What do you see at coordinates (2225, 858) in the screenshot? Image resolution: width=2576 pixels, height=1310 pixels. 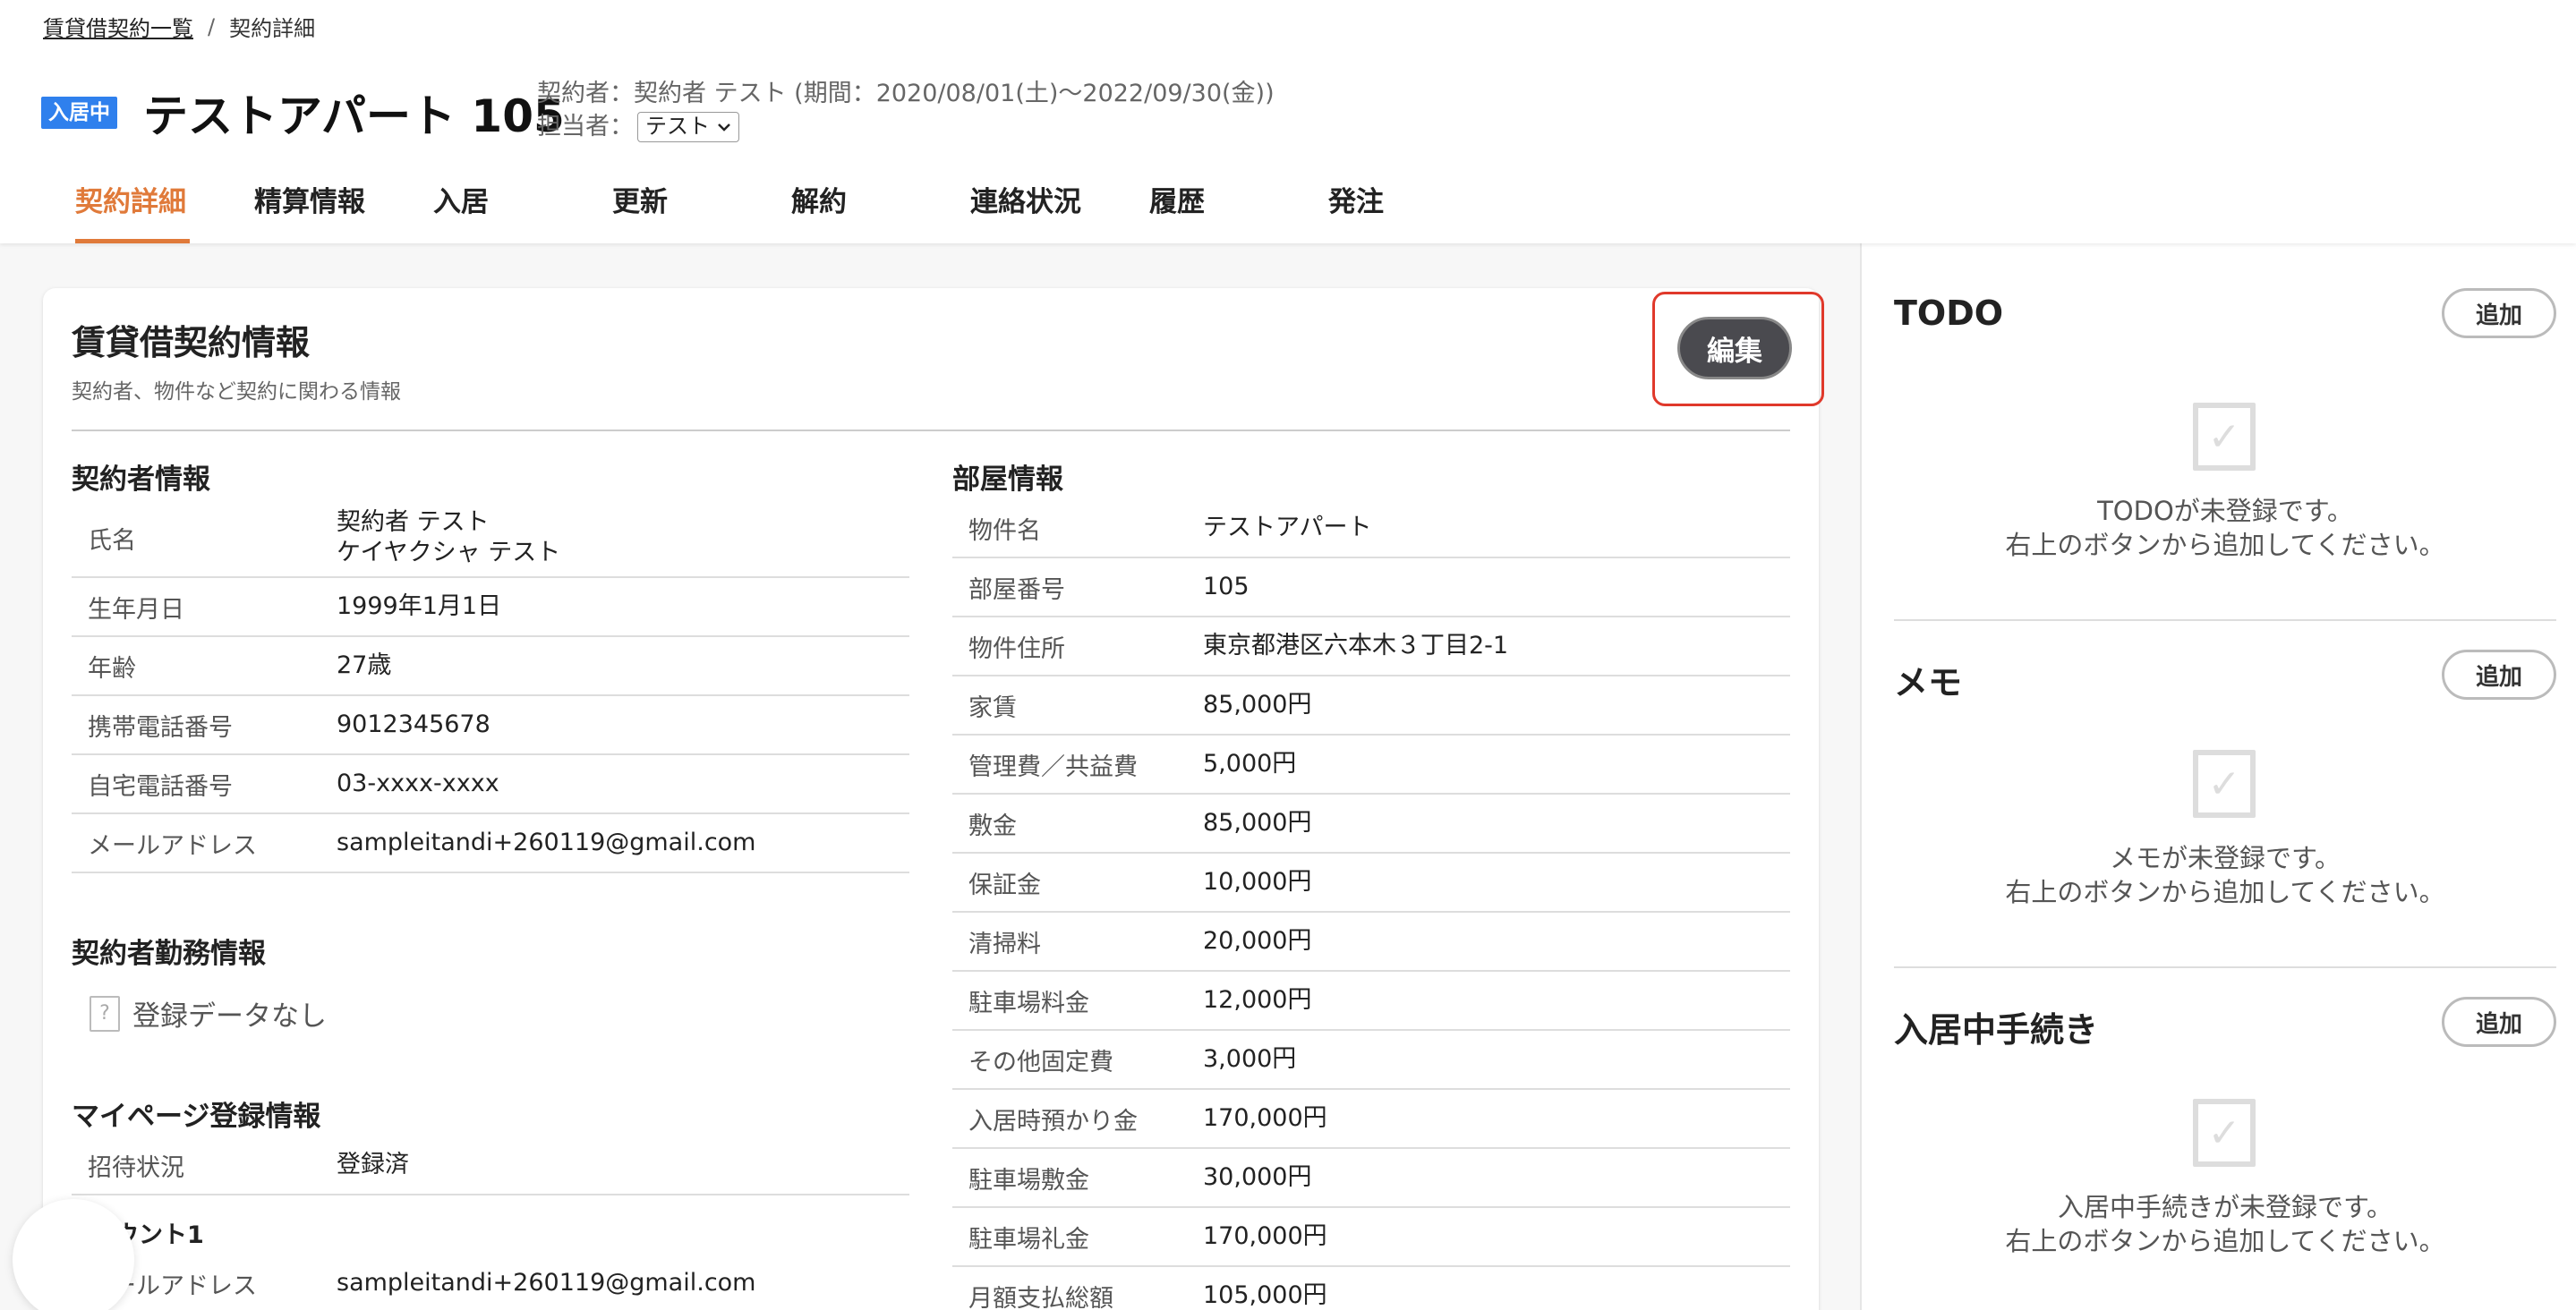 I see `memo-empty-line1: メモが未登録です。` at bounding box center [2225, 858].